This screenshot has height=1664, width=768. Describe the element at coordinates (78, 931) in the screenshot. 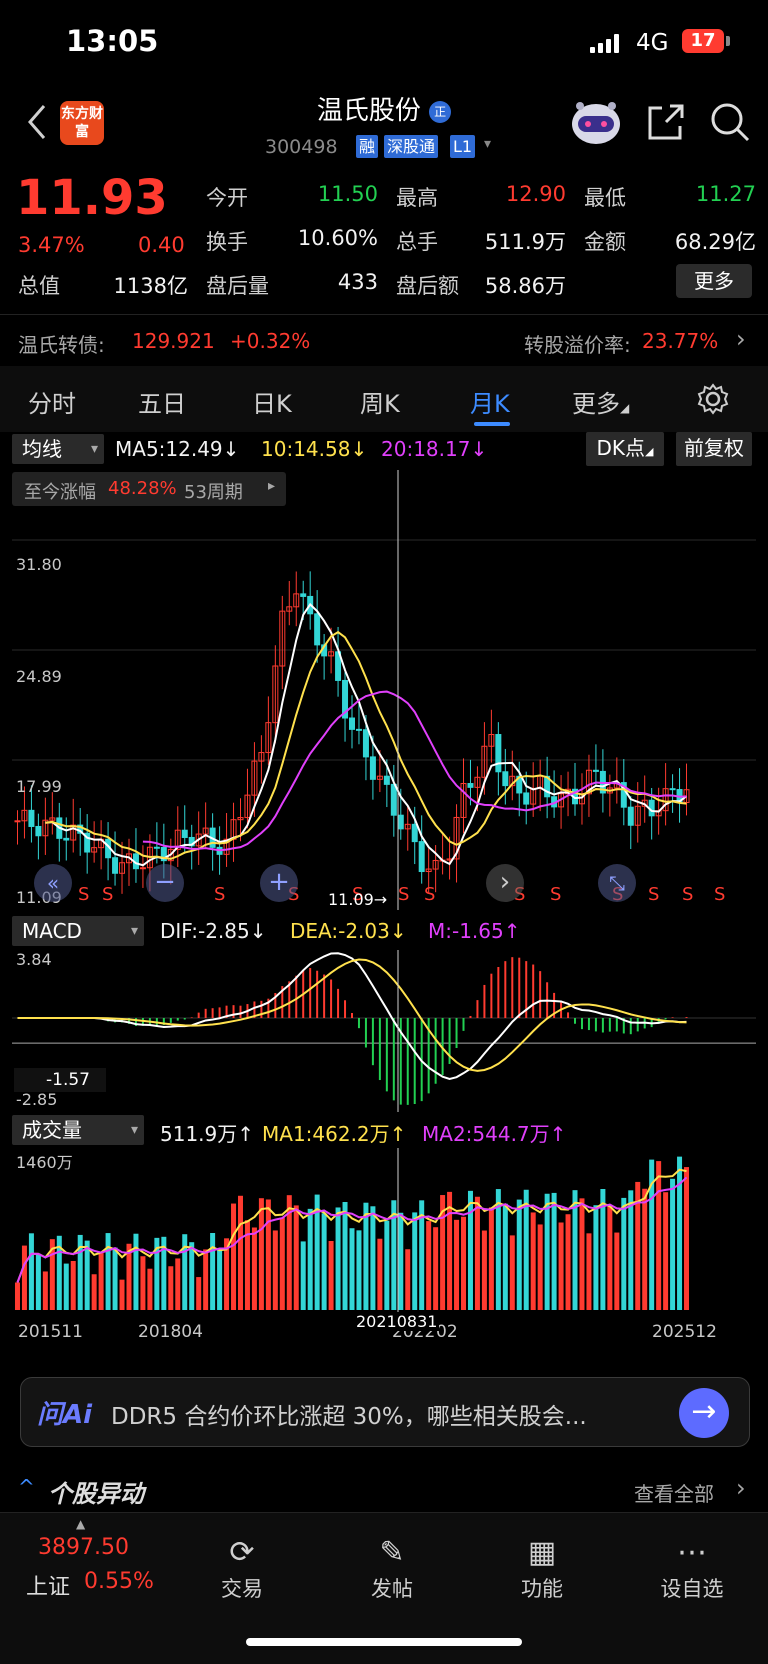

I see `macd-select-dropdown: MACD` at that location.